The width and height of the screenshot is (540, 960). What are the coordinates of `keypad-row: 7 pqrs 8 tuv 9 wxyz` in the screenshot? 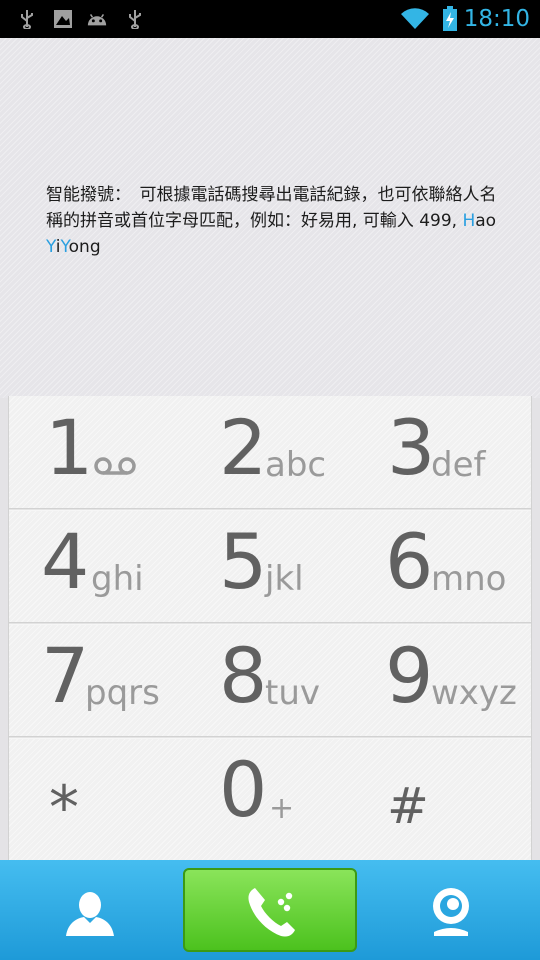 It's located at (270, 681).